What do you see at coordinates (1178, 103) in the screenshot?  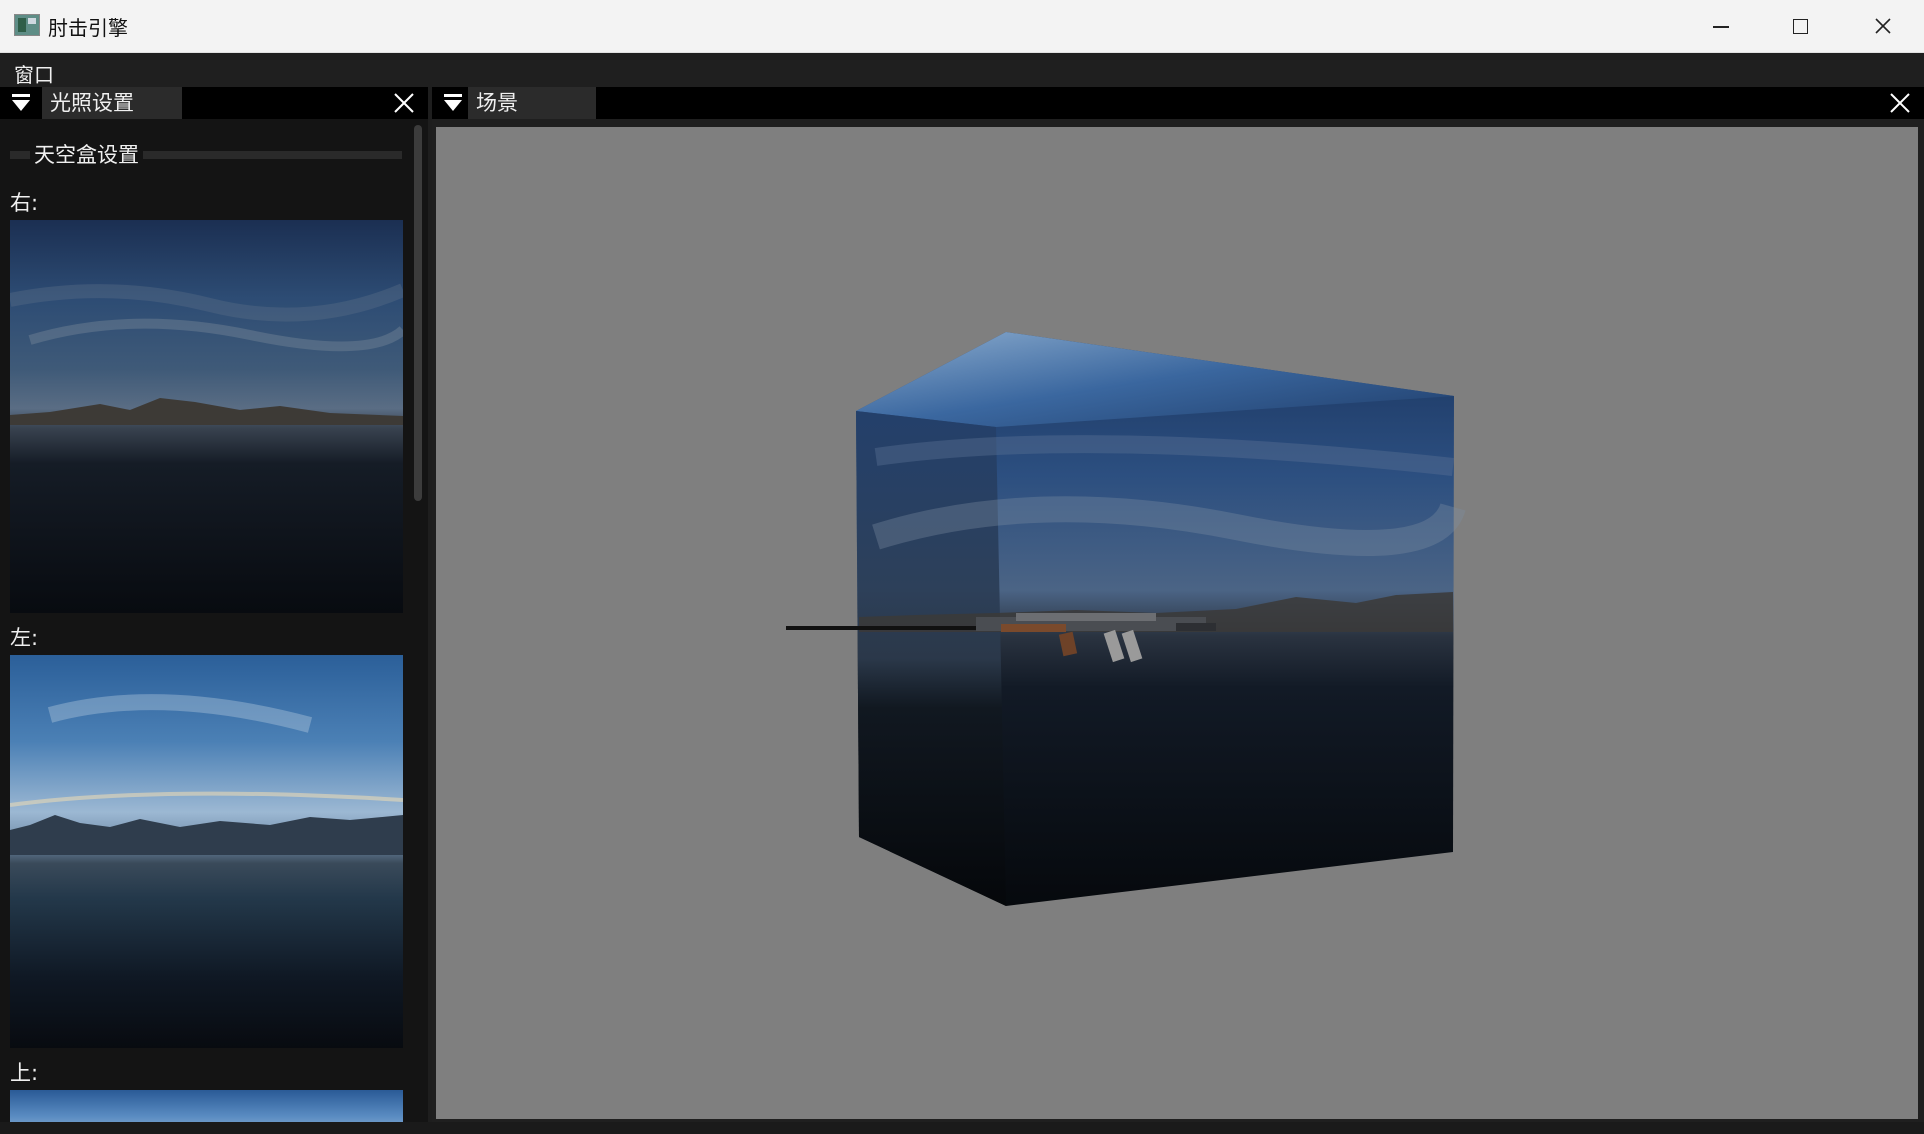 I see `scene-panel-tabbar: 场景` at bounding box center [1178, 103].